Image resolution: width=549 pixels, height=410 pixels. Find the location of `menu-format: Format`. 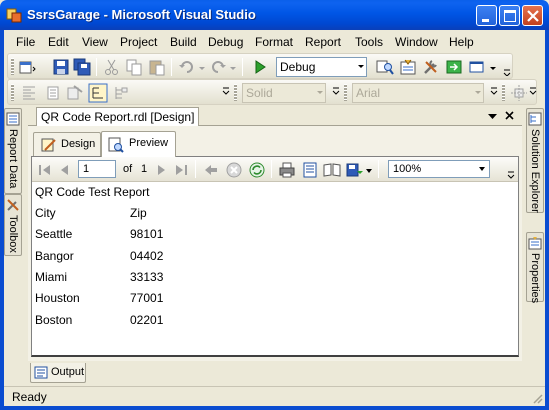

menu-format: Format is located at coordinates (274, 42).